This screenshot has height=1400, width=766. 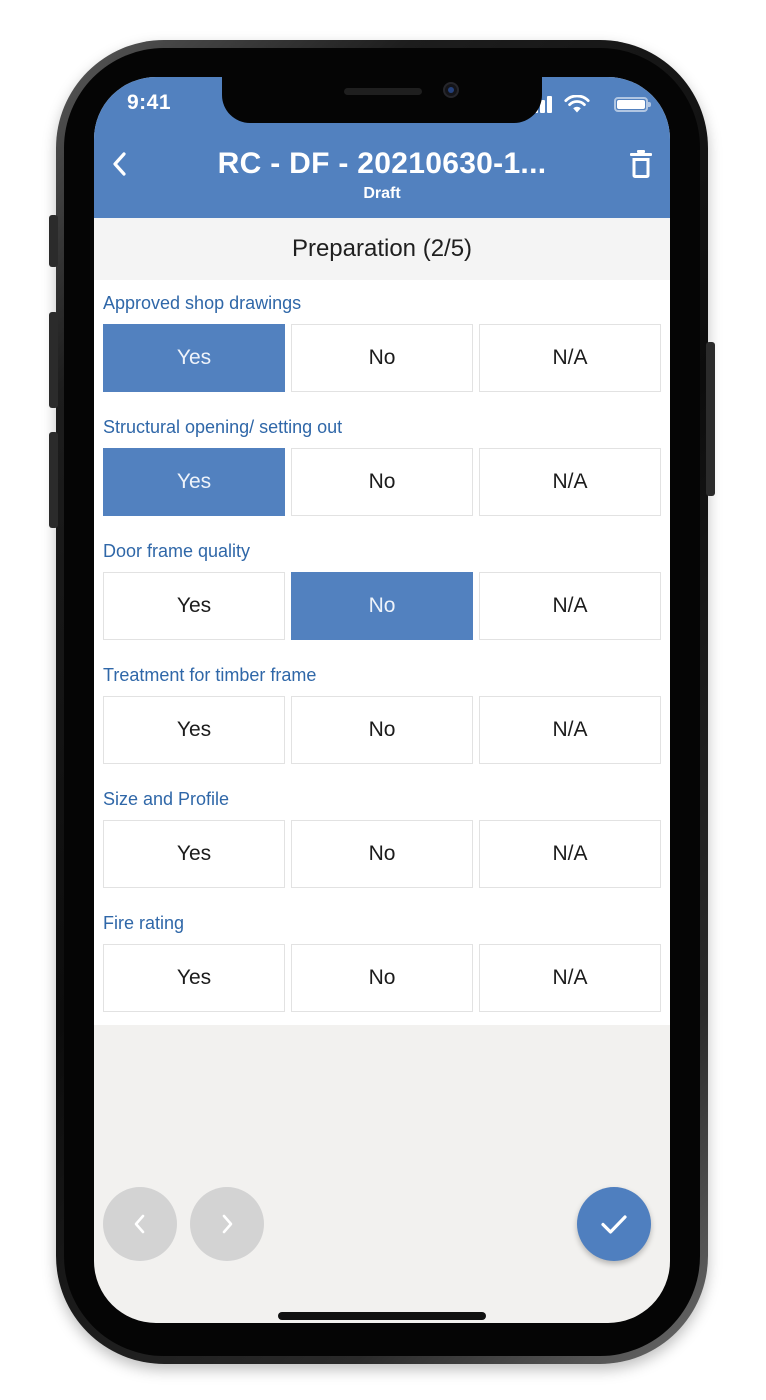 I want to click on question-label: Structural opening/ setting out, so click(x=223, y=427).